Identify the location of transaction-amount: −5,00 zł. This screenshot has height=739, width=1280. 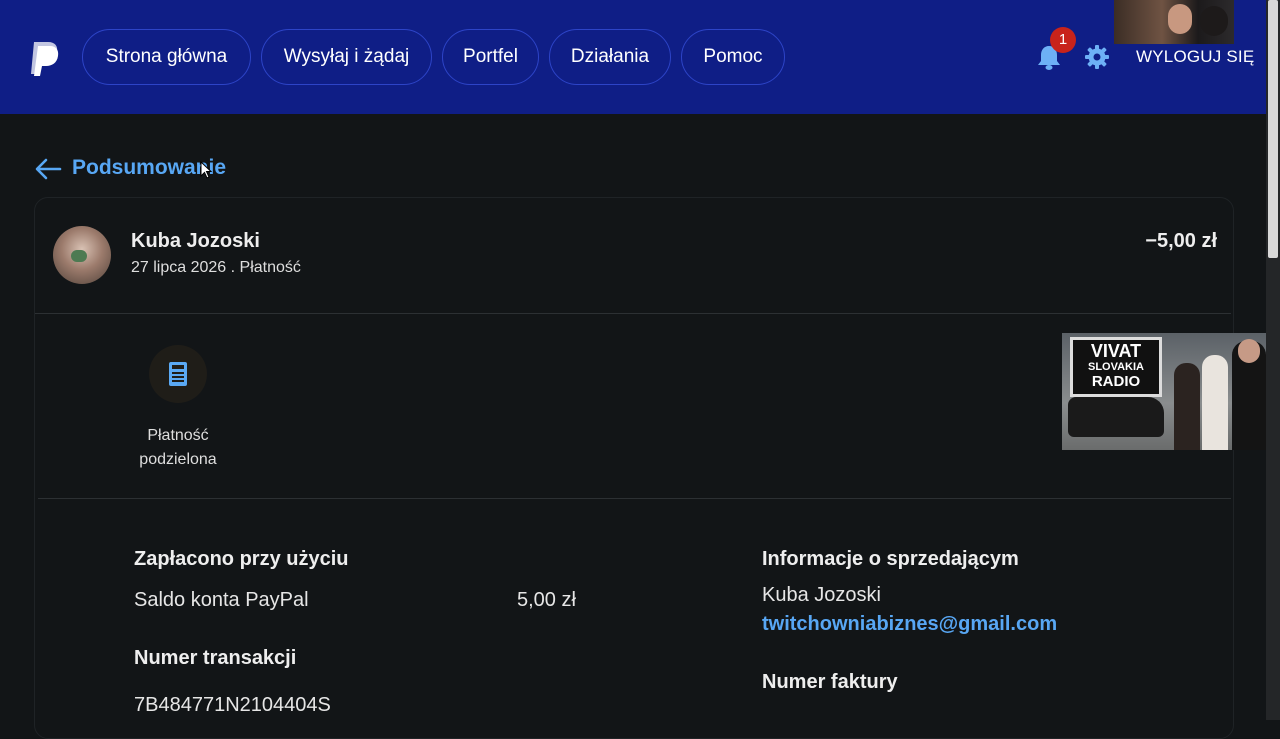
(1181, 241).